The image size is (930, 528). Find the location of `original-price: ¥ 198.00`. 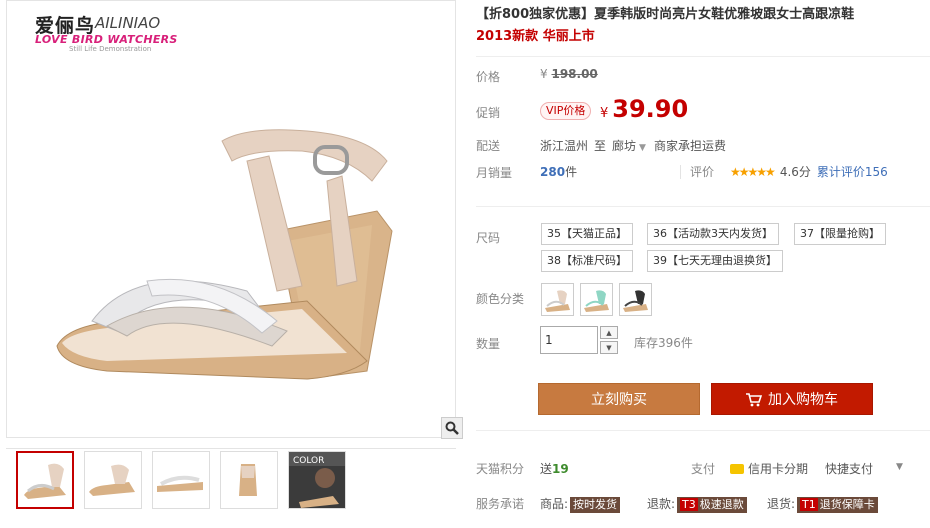

original-price: ¥ 198.00 is located at coordinates (569, 74).